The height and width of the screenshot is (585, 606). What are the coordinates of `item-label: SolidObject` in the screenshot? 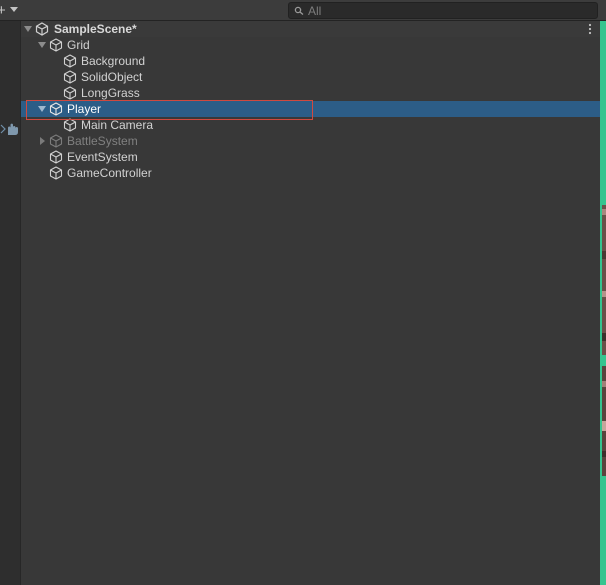 It's located at (112, 77).